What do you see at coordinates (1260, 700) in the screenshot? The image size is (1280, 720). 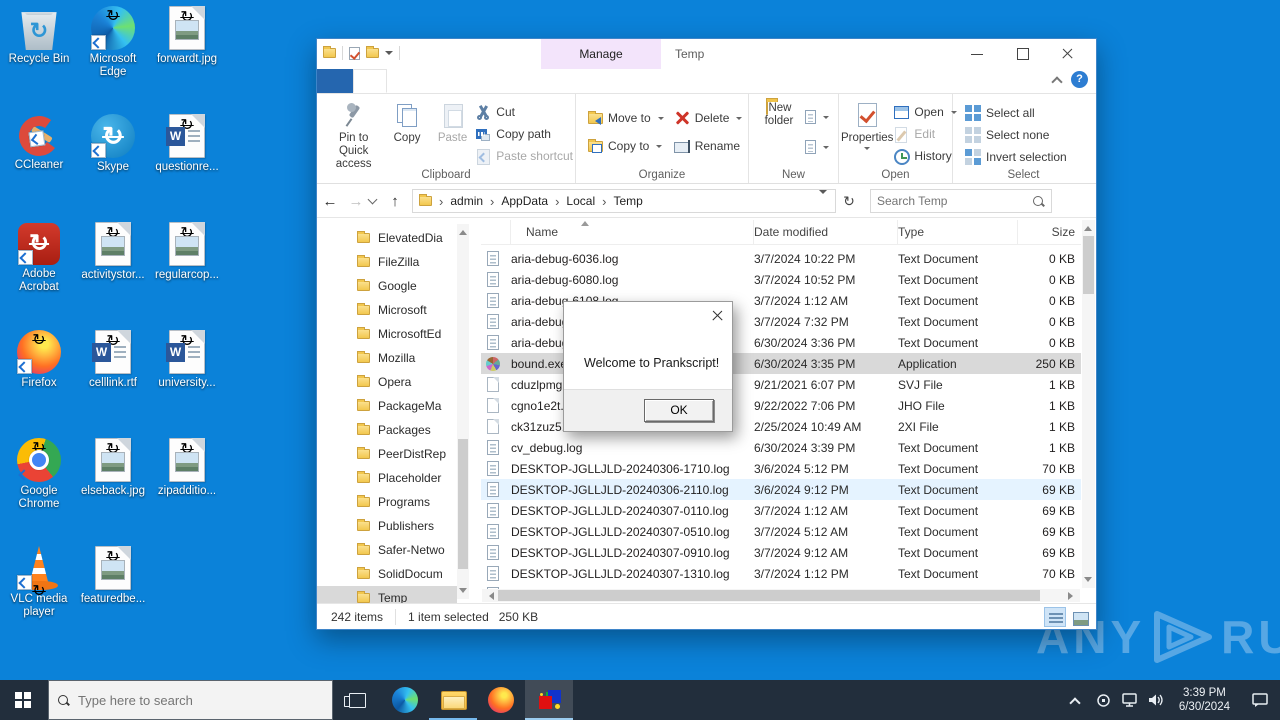 I see `action-center-button` at bounding box center [1260, 700].